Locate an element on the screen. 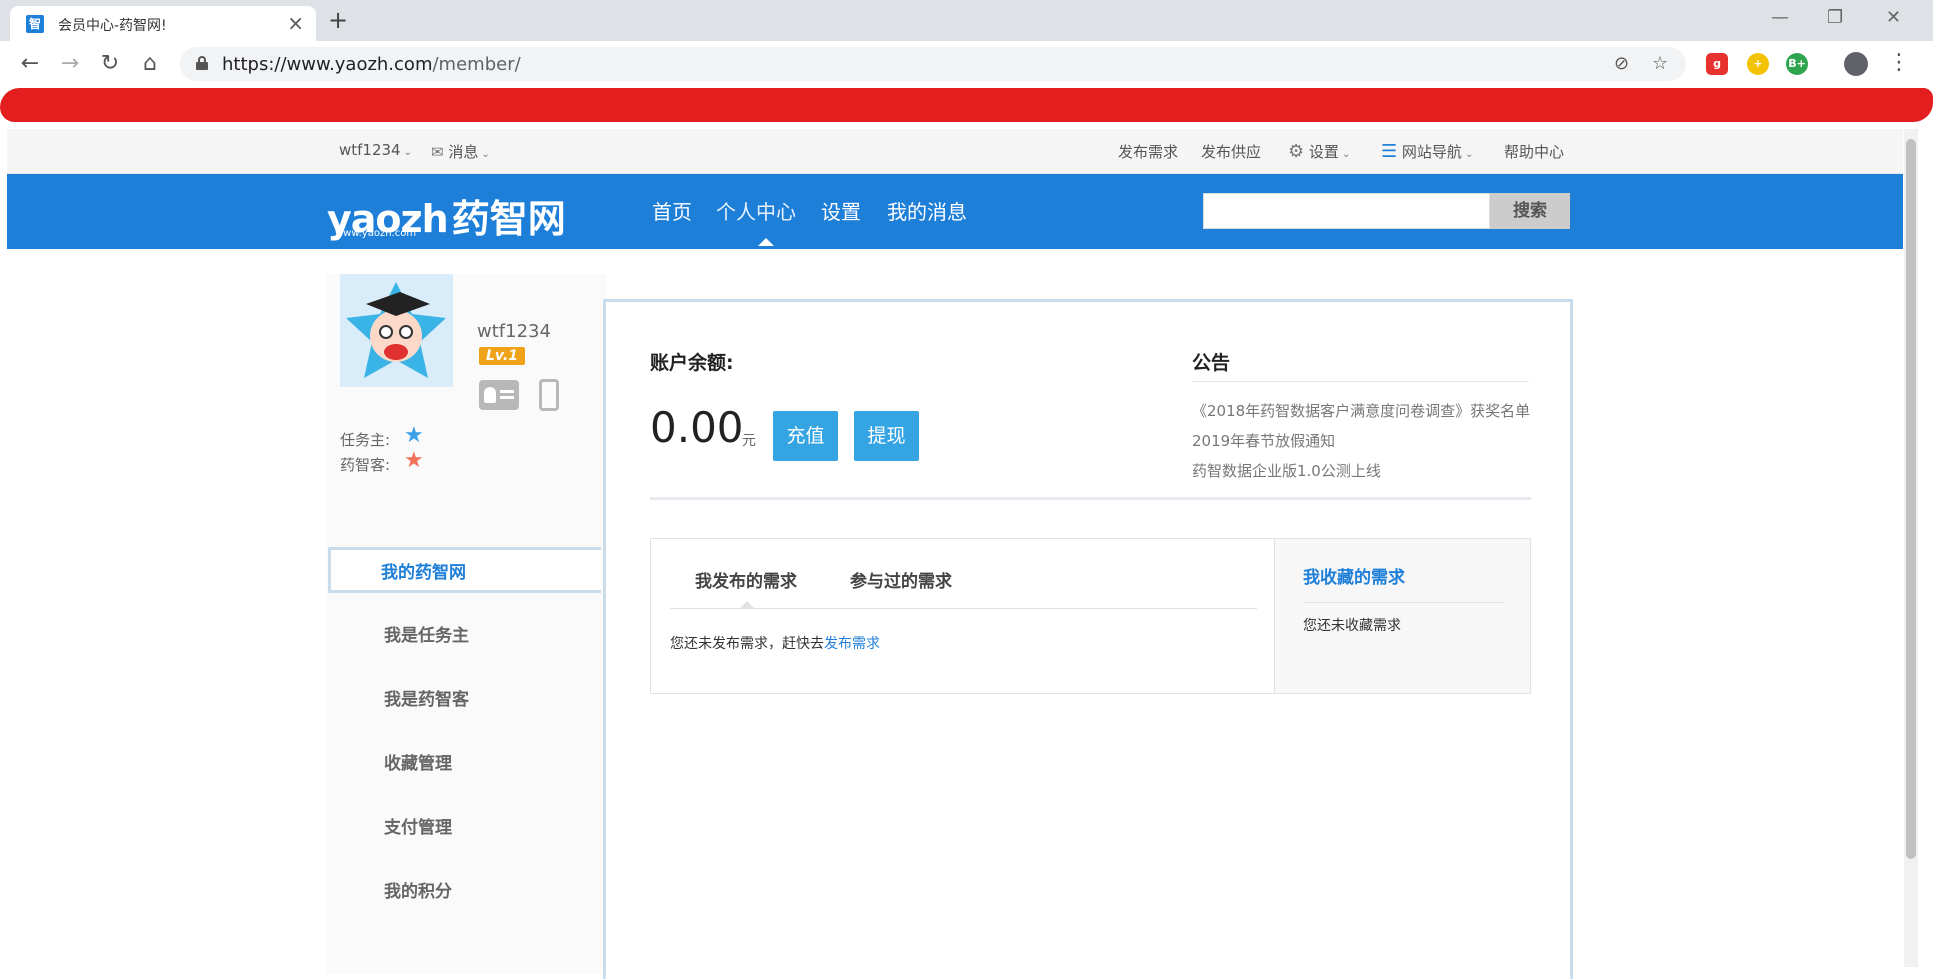  address-bar: https://www.yaozh.com/member/ ⊘ ☆ is located at coordinates (933, 64).